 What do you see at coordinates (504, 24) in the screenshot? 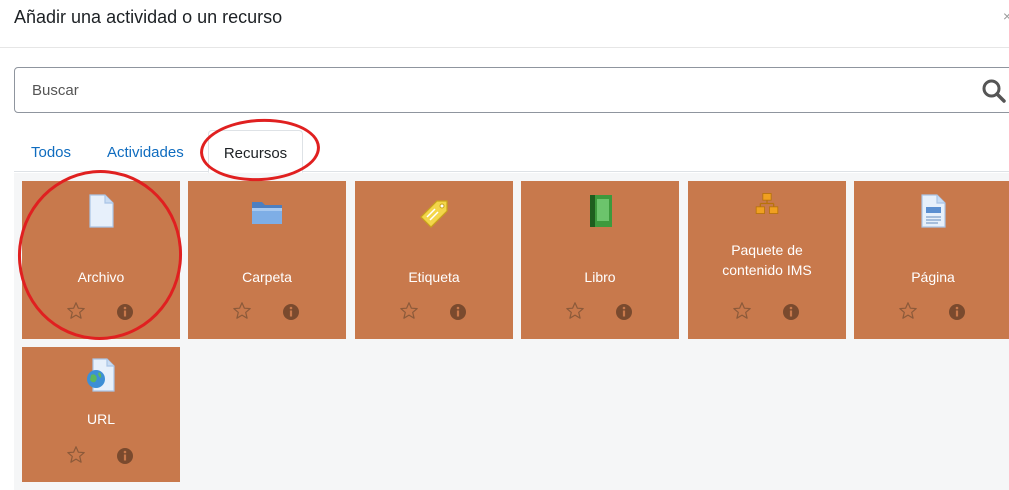
I see `modal-header: Añadir una actividad o un recurso ×` at bounding box center [504, 24].